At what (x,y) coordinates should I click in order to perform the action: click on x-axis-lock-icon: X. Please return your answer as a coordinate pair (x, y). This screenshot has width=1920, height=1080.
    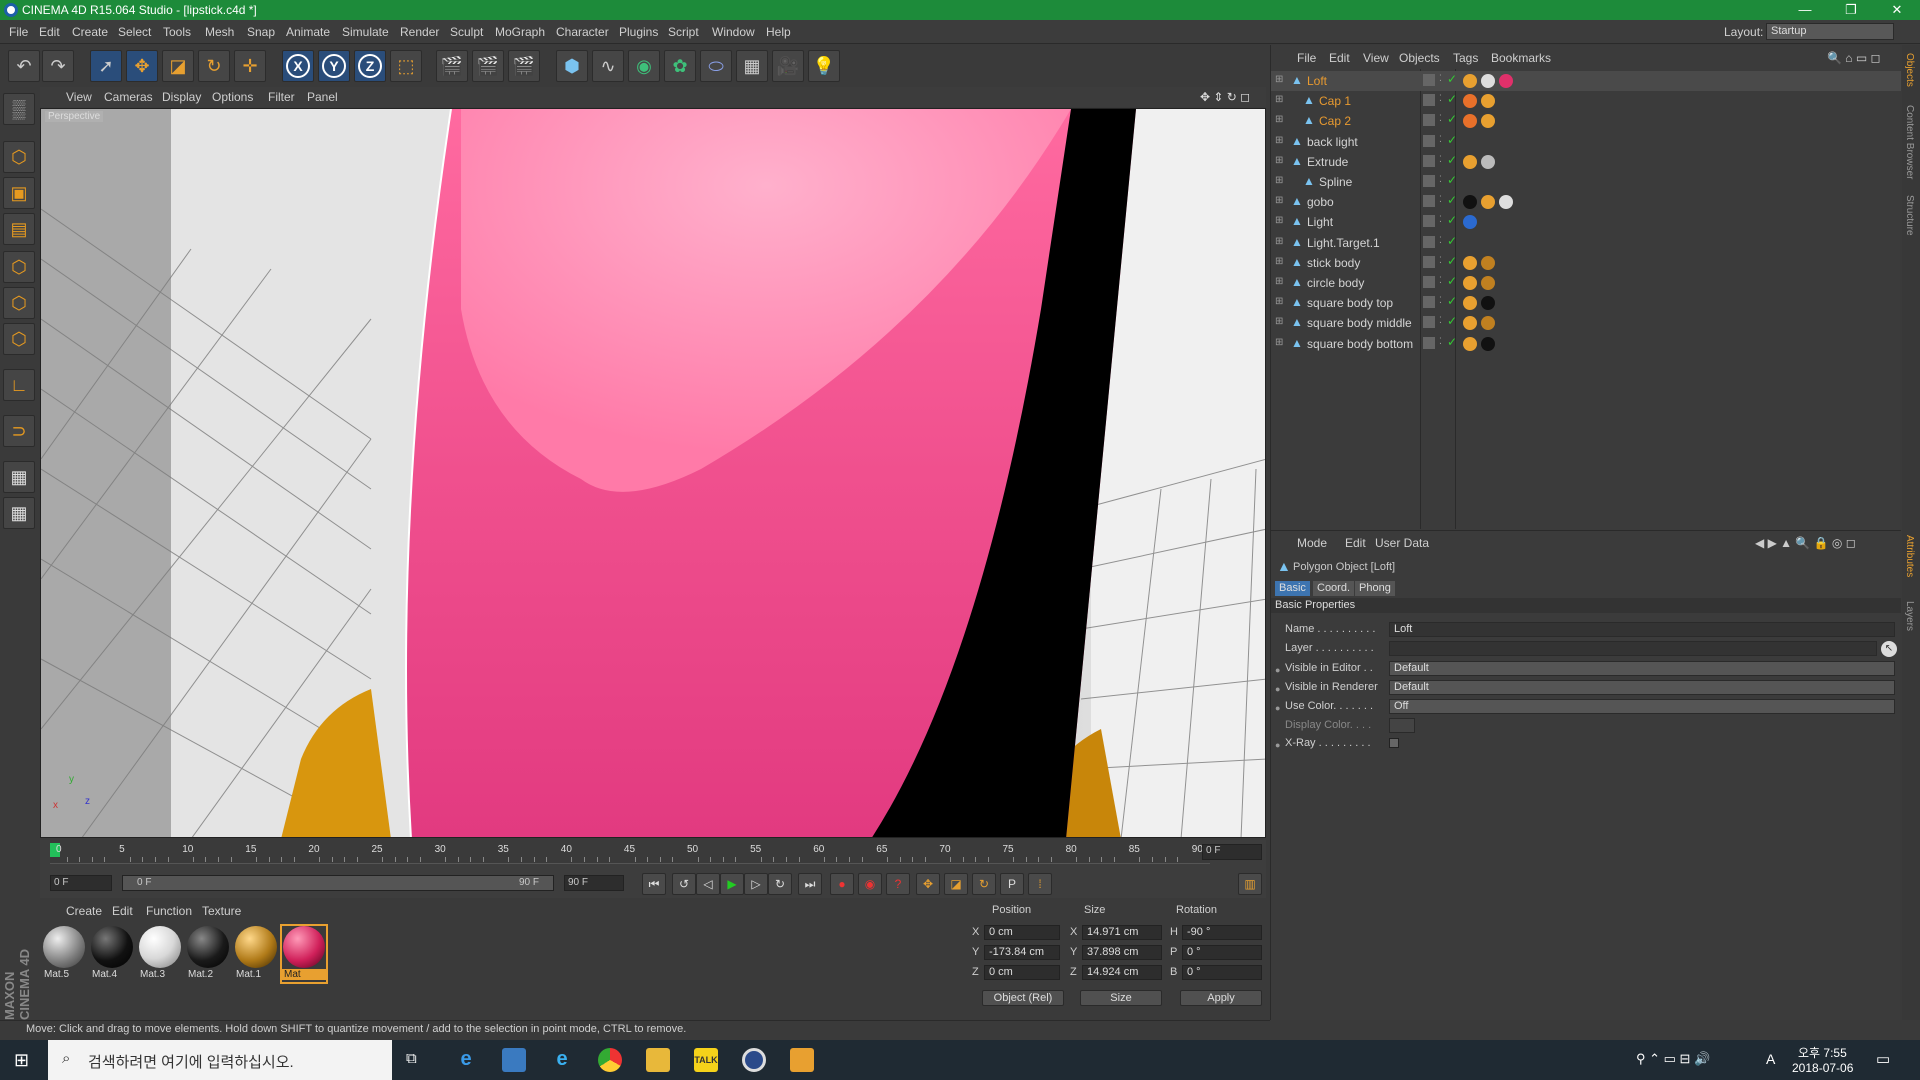
    Looking at the image, I should click on (298, 66).